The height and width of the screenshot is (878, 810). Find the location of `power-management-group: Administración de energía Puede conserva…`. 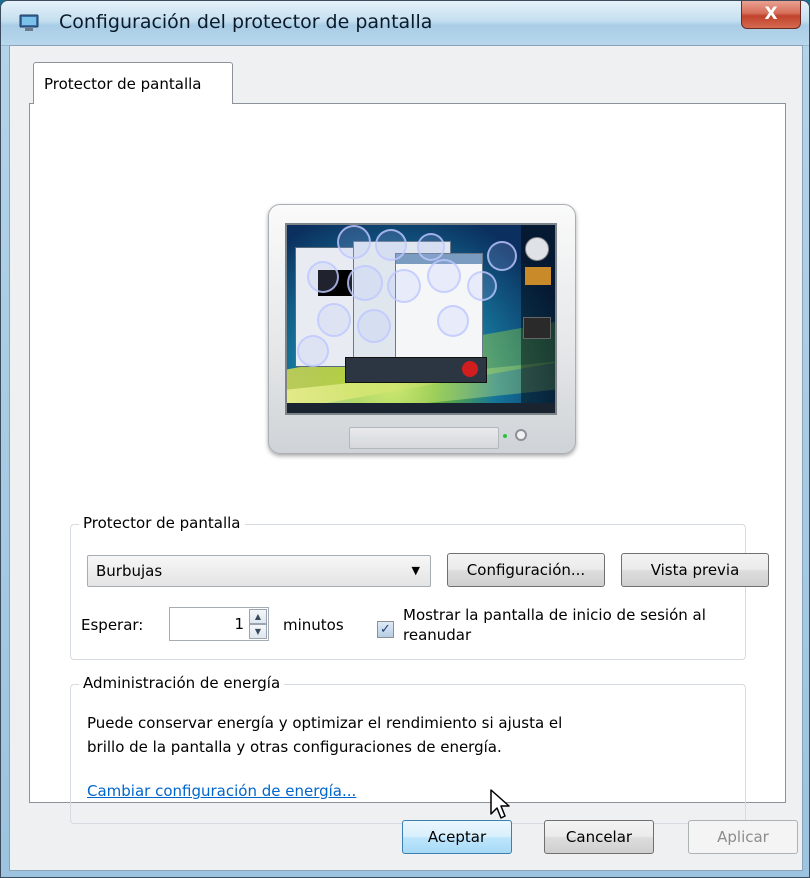

power-management-group: Administración de energía Puede conserva… is located at coordinates (408, 749).